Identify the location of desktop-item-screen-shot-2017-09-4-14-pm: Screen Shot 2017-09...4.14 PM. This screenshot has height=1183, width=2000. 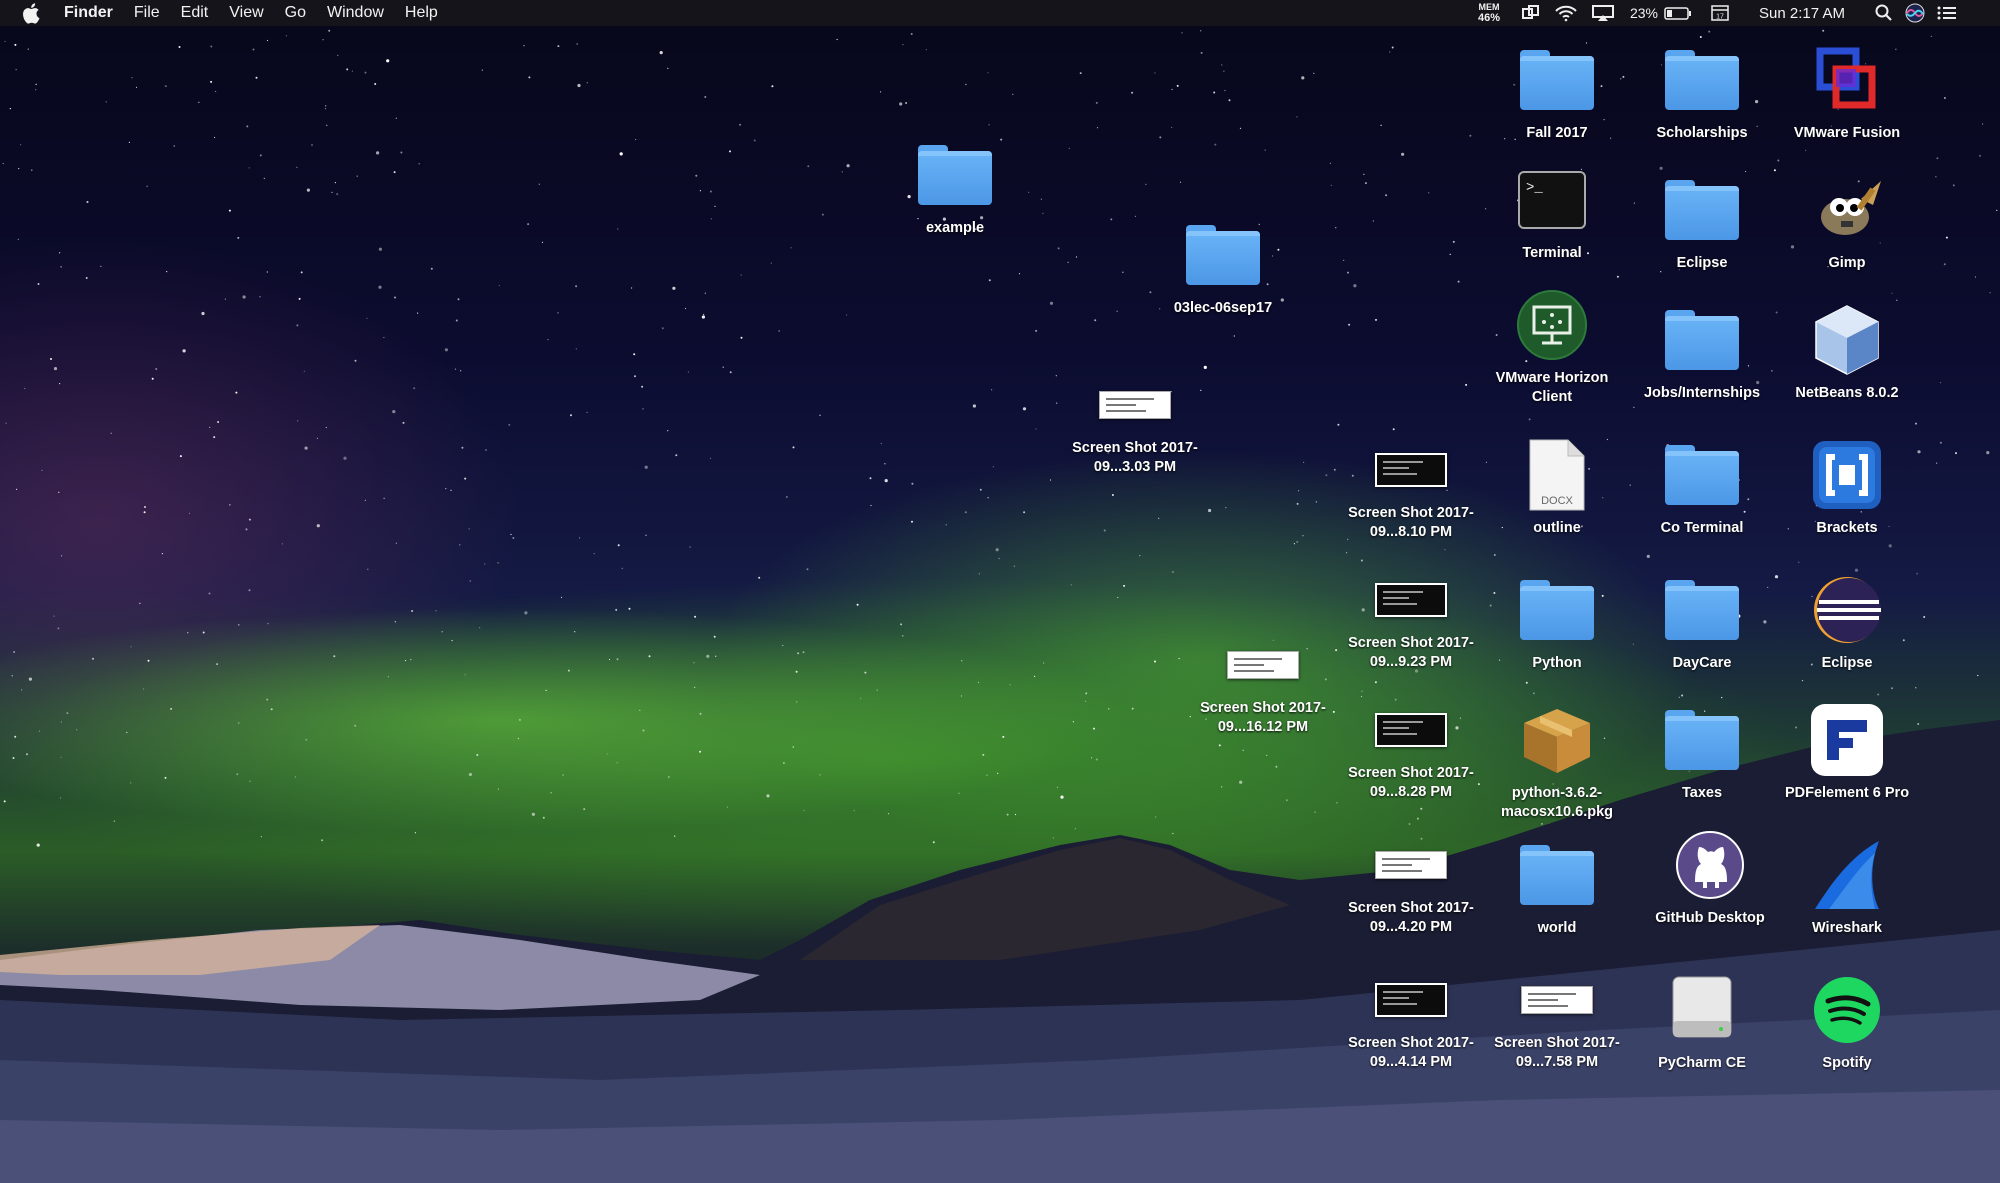
(1411, 1021).